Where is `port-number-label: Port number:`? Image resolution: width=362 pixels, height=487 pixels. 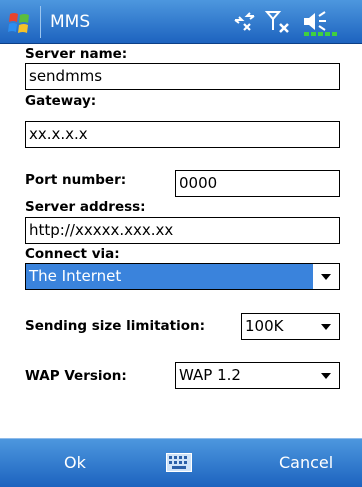
port-number-label: Port number: is located at coordinates (76, 180).